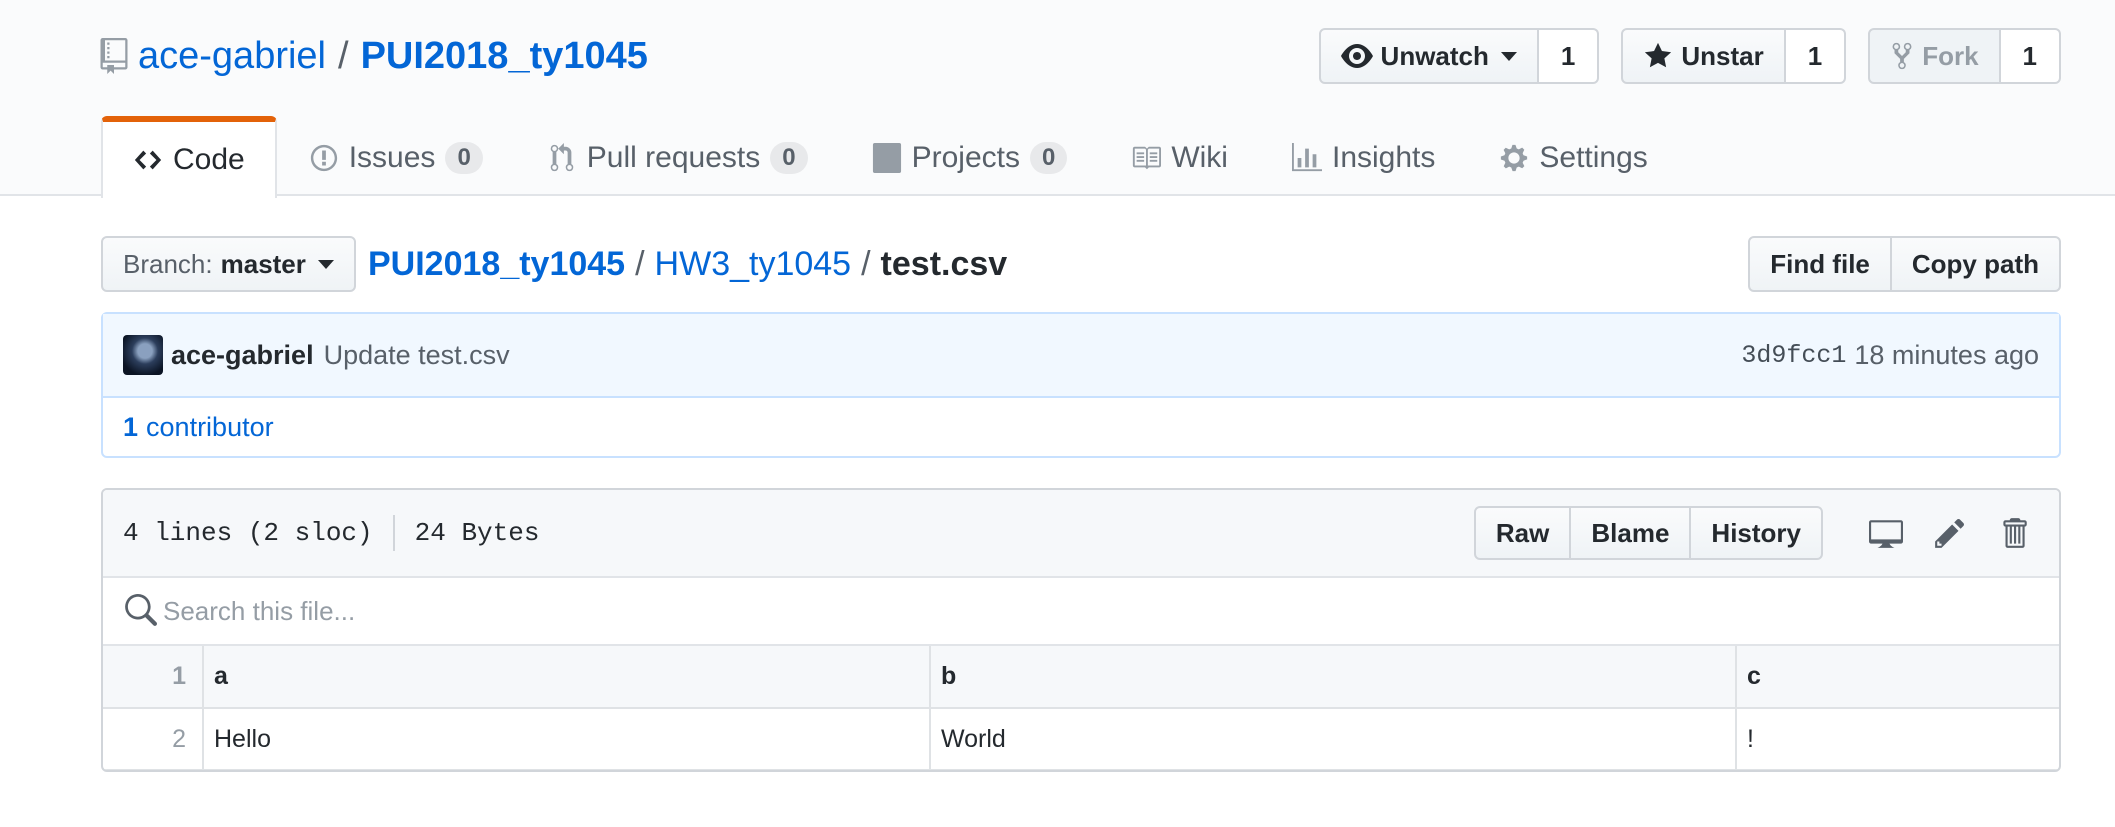  What do you see at coordinates (1333, 677) in the screenshot?
I see `csv-header-cell: b` at bounding box center [1333, 677].